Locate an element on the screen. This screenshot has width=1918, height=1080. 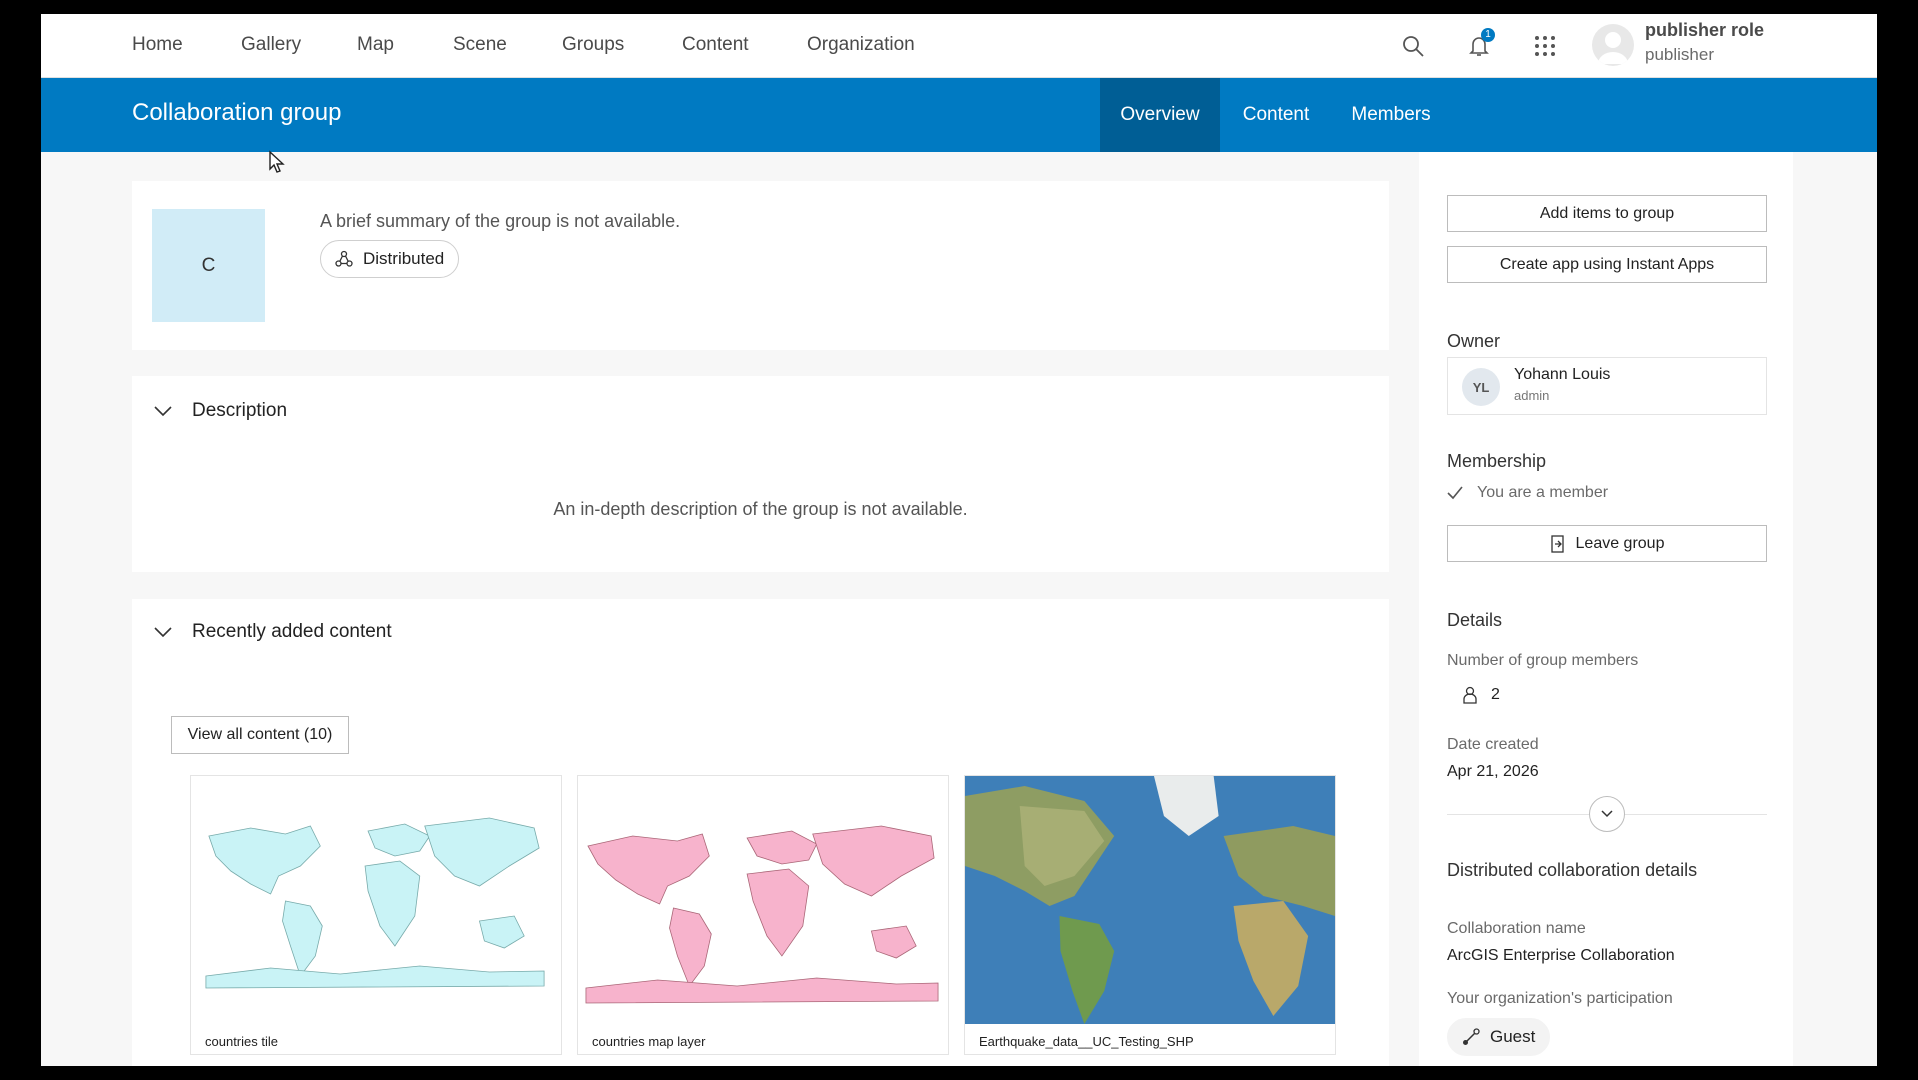
content-item-title: countries tile is located at coordinates (241, 1041).